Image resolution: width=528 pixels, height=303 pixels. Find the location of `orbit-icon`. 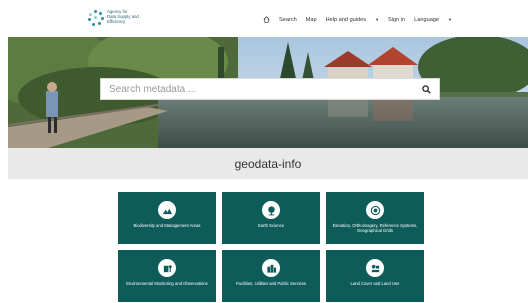

orbit-icon is located at coordinates (375, 210).